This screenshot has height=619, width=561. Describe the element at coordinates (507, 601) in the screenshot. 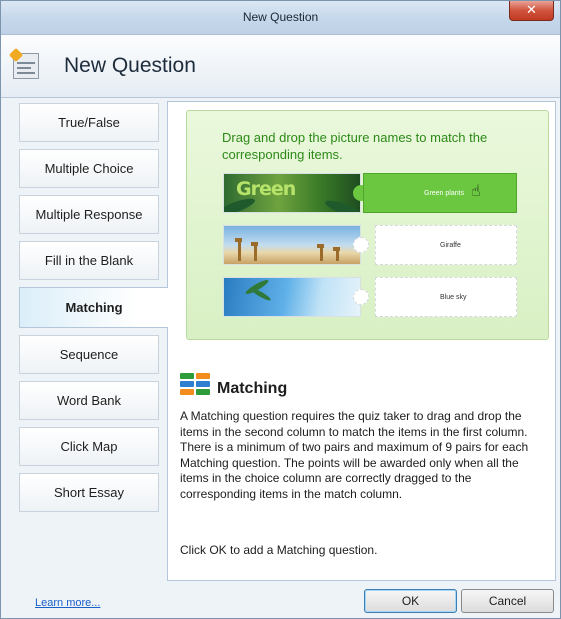

I see `cancel-button: Cancel` at that location.